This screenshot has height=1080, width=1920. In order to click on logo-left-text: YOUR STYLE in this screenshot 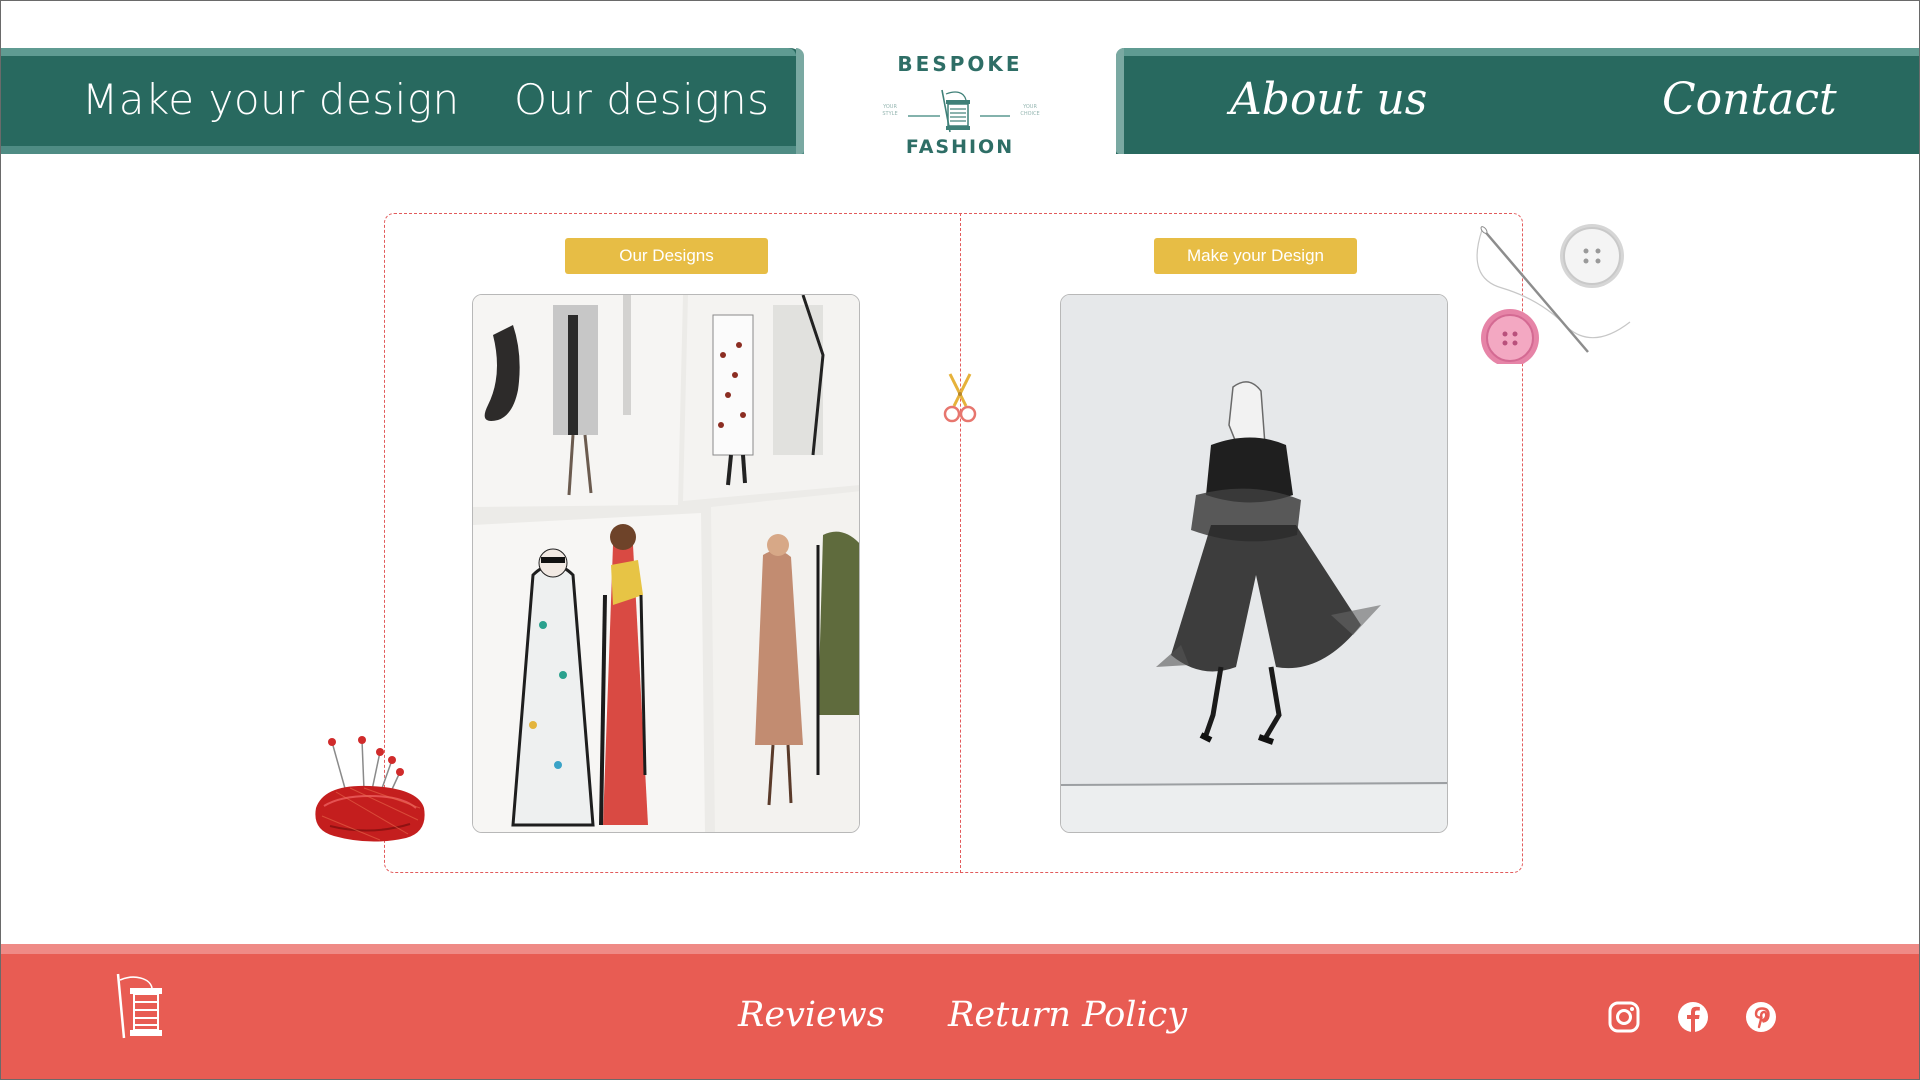, I will do `click(890, 110)`.